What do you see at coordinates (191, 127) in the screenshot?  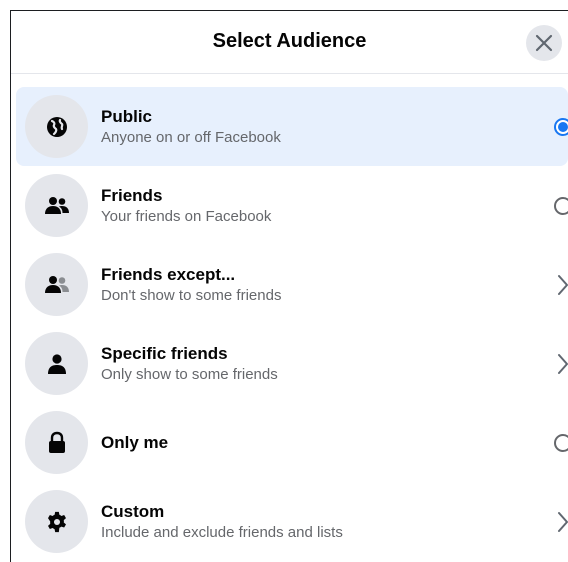 I see `option-text: Public Anyone on or off Facebook` at bounding box center [191, 127].